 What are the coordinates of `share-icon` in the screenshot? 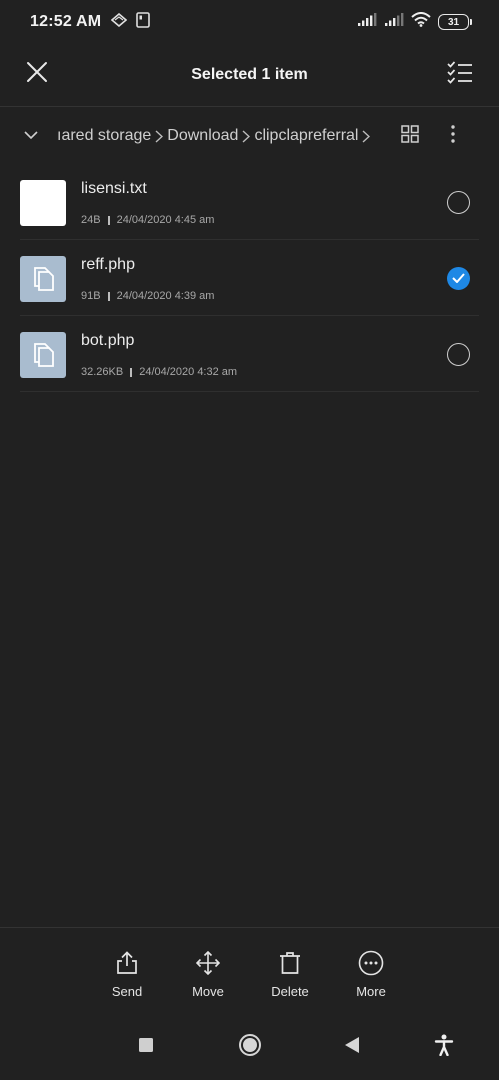 It's located at (127, 963).